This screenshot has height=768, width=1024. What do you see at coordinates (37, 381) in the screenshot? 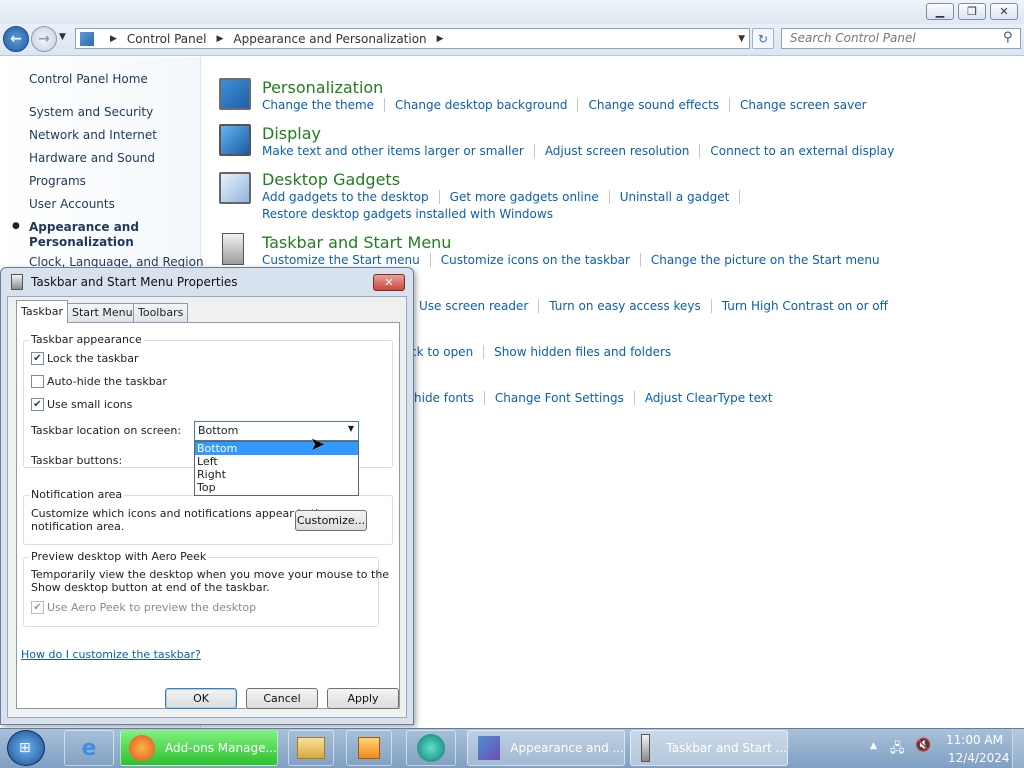
I see `autohide-checkbox` at bounding box center [37, 381].